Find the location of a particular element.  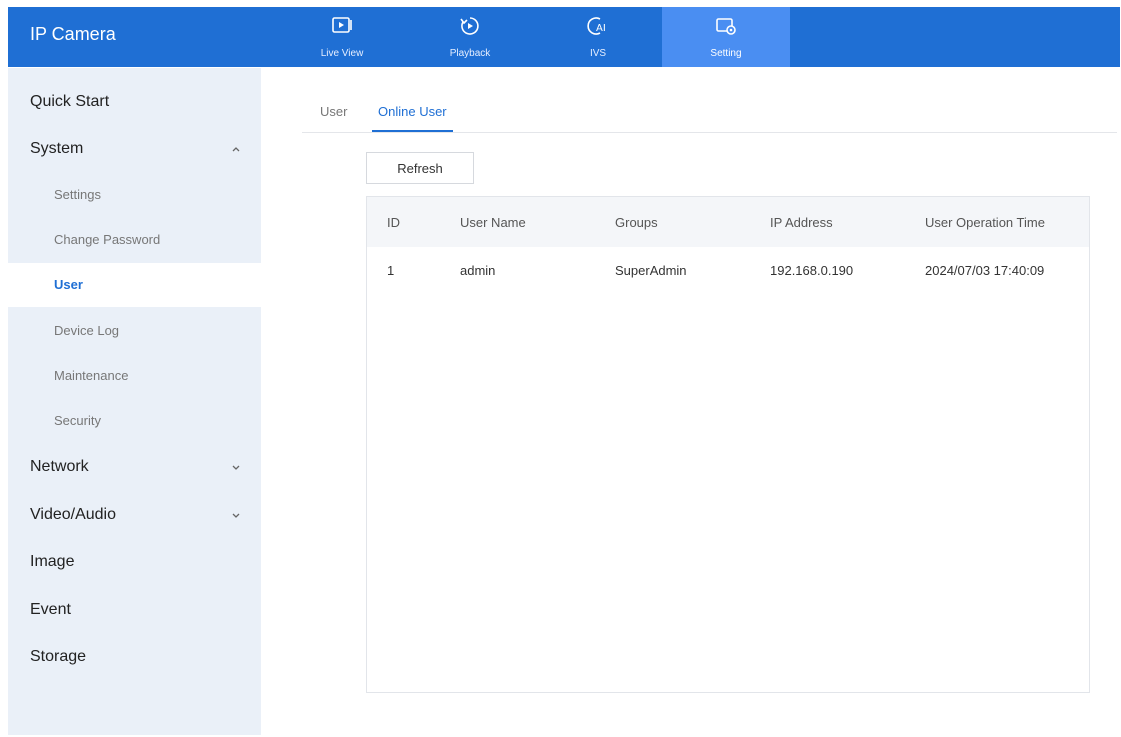

sidebar-item-security: Security is located at coordinates (134, 421).